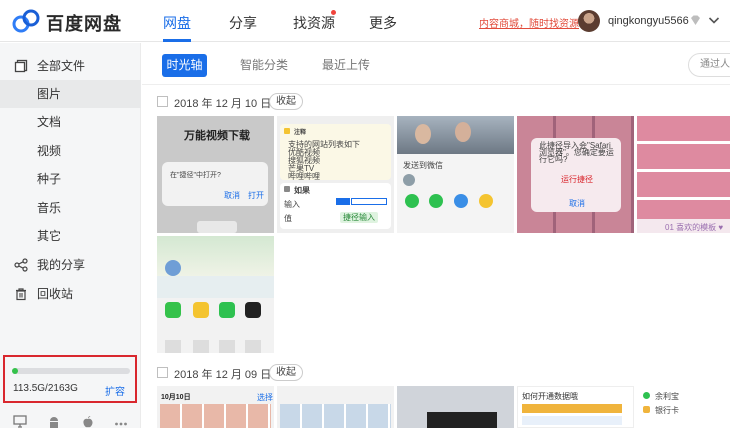 The height and width of the screenshot is (428, 730). I want to click on username: qingkongyu5566, so click(648, 21).